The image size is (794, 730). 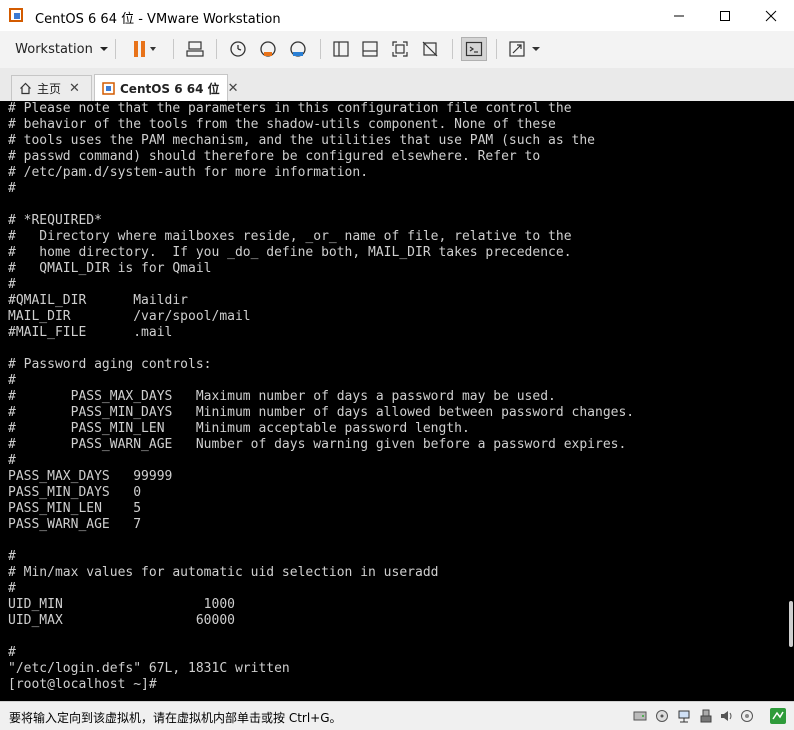 I want to click on maximize-icon, so click(x=725, y=15).